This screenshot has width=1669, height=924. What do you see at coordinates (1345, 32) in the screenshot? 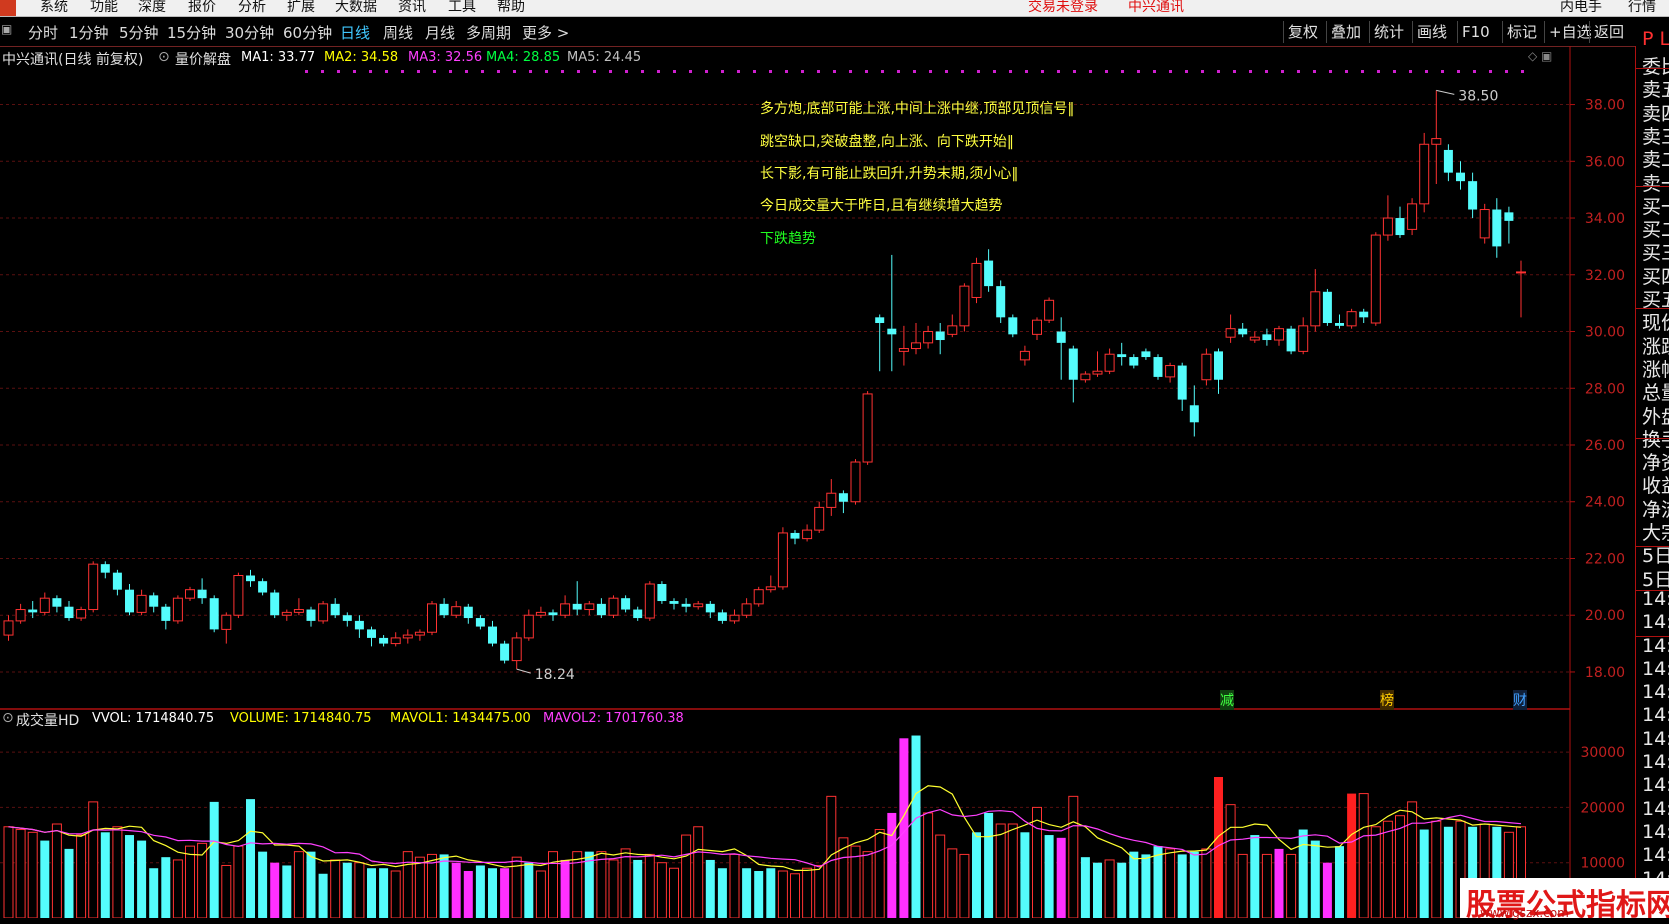
I see `overlay-button: 叠加` at bounding box center [1345, 32].